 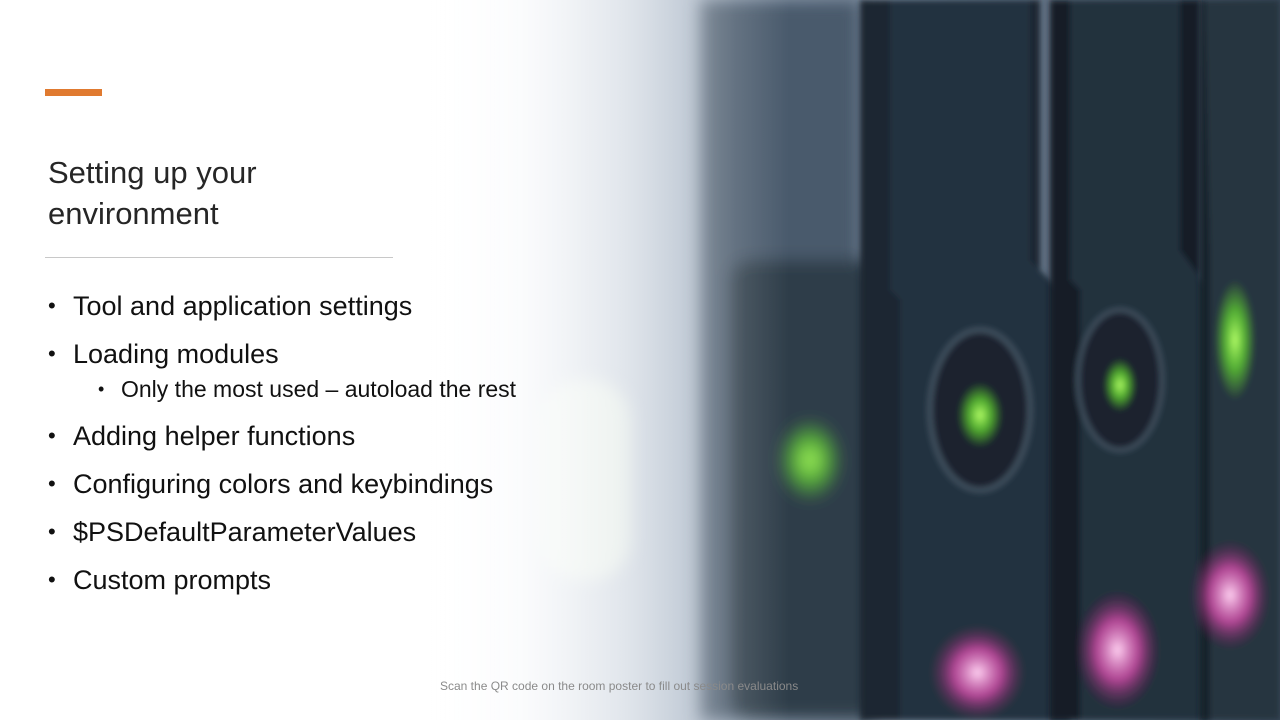 What do you see at coordinates (245, 532) in the screenshot?
I see `bullet-text: $PSDefaultParameterValues` at bounding box center [245, 532].